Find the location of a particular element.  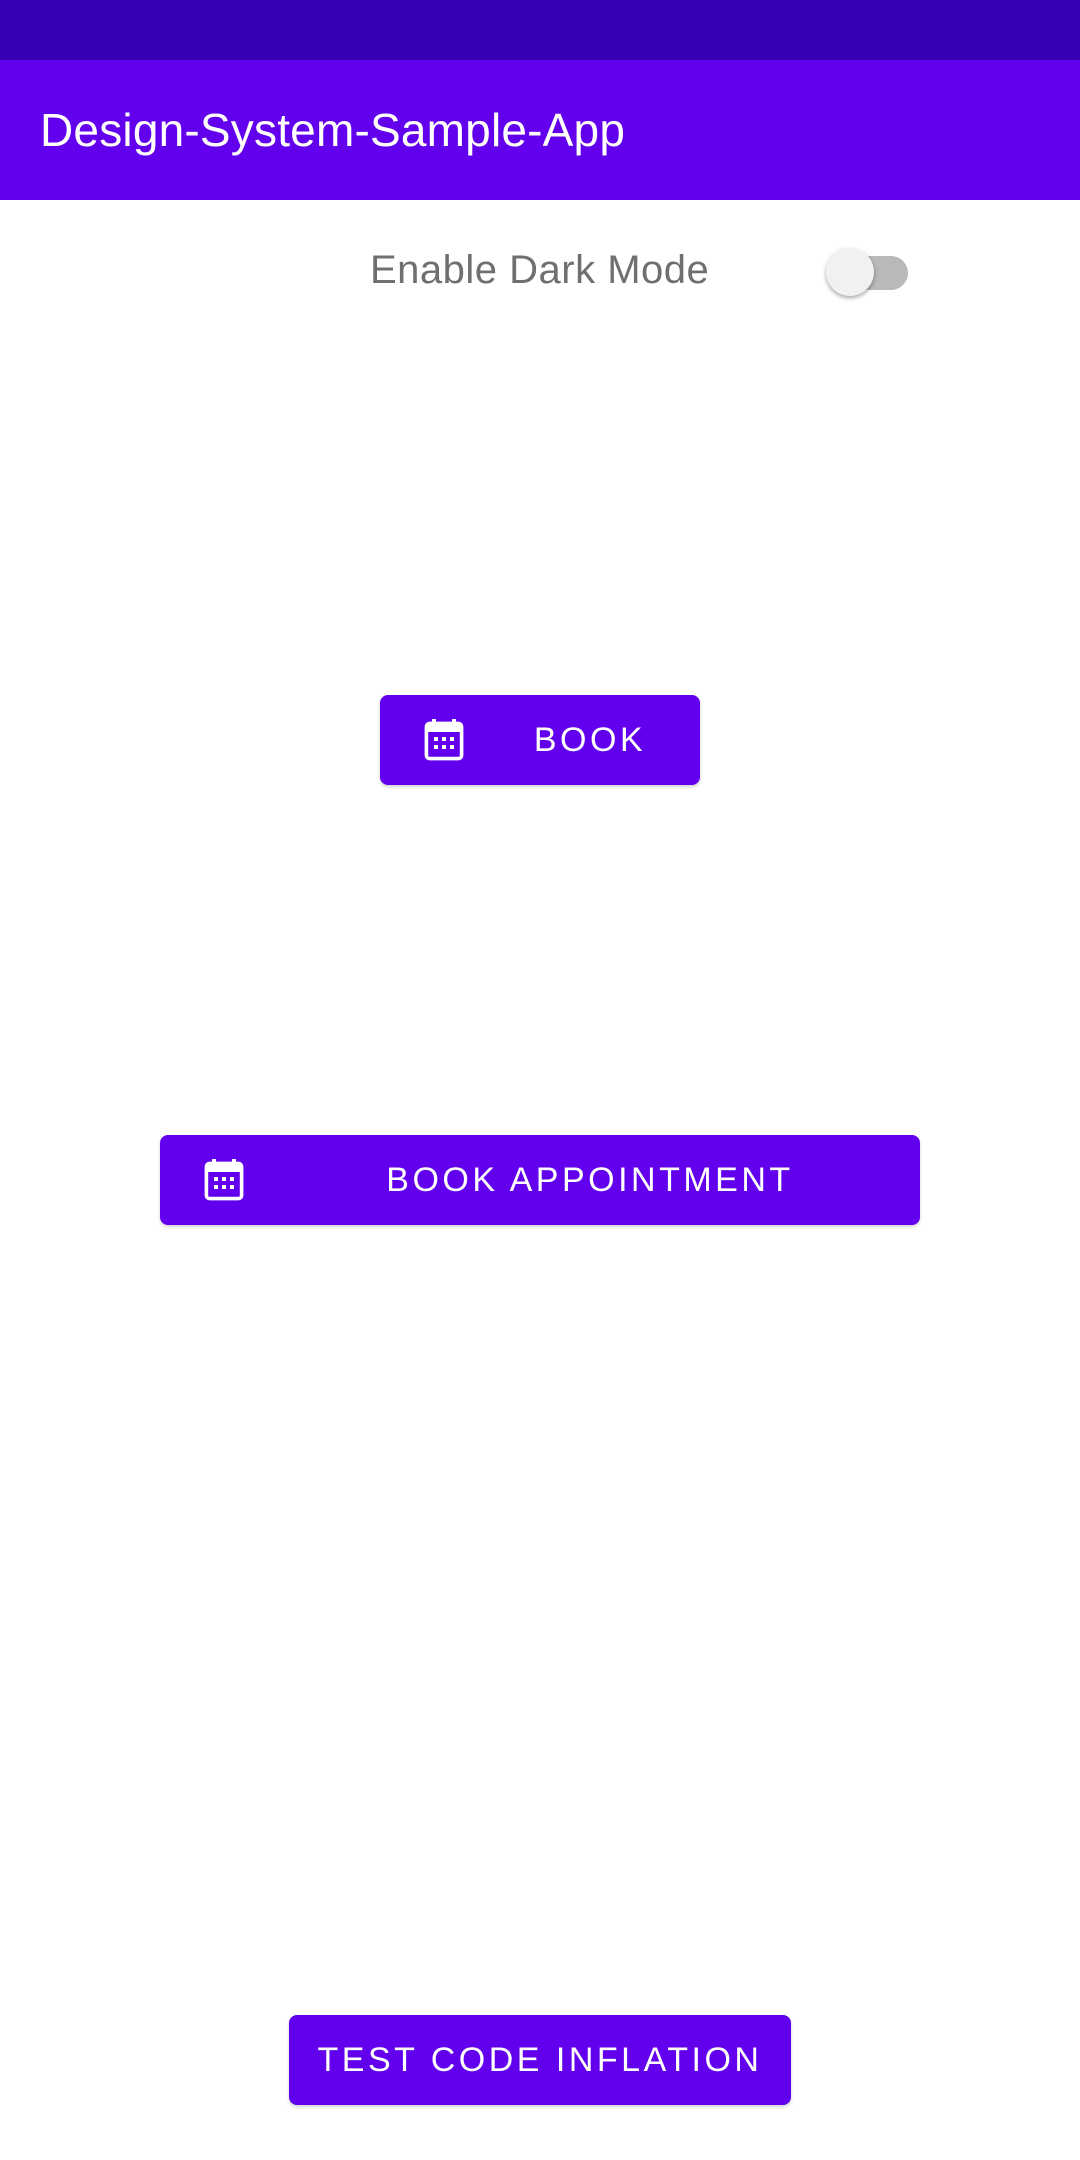

dark-mode-row: Enable Dark Mode is located at coordinates (540, 270).